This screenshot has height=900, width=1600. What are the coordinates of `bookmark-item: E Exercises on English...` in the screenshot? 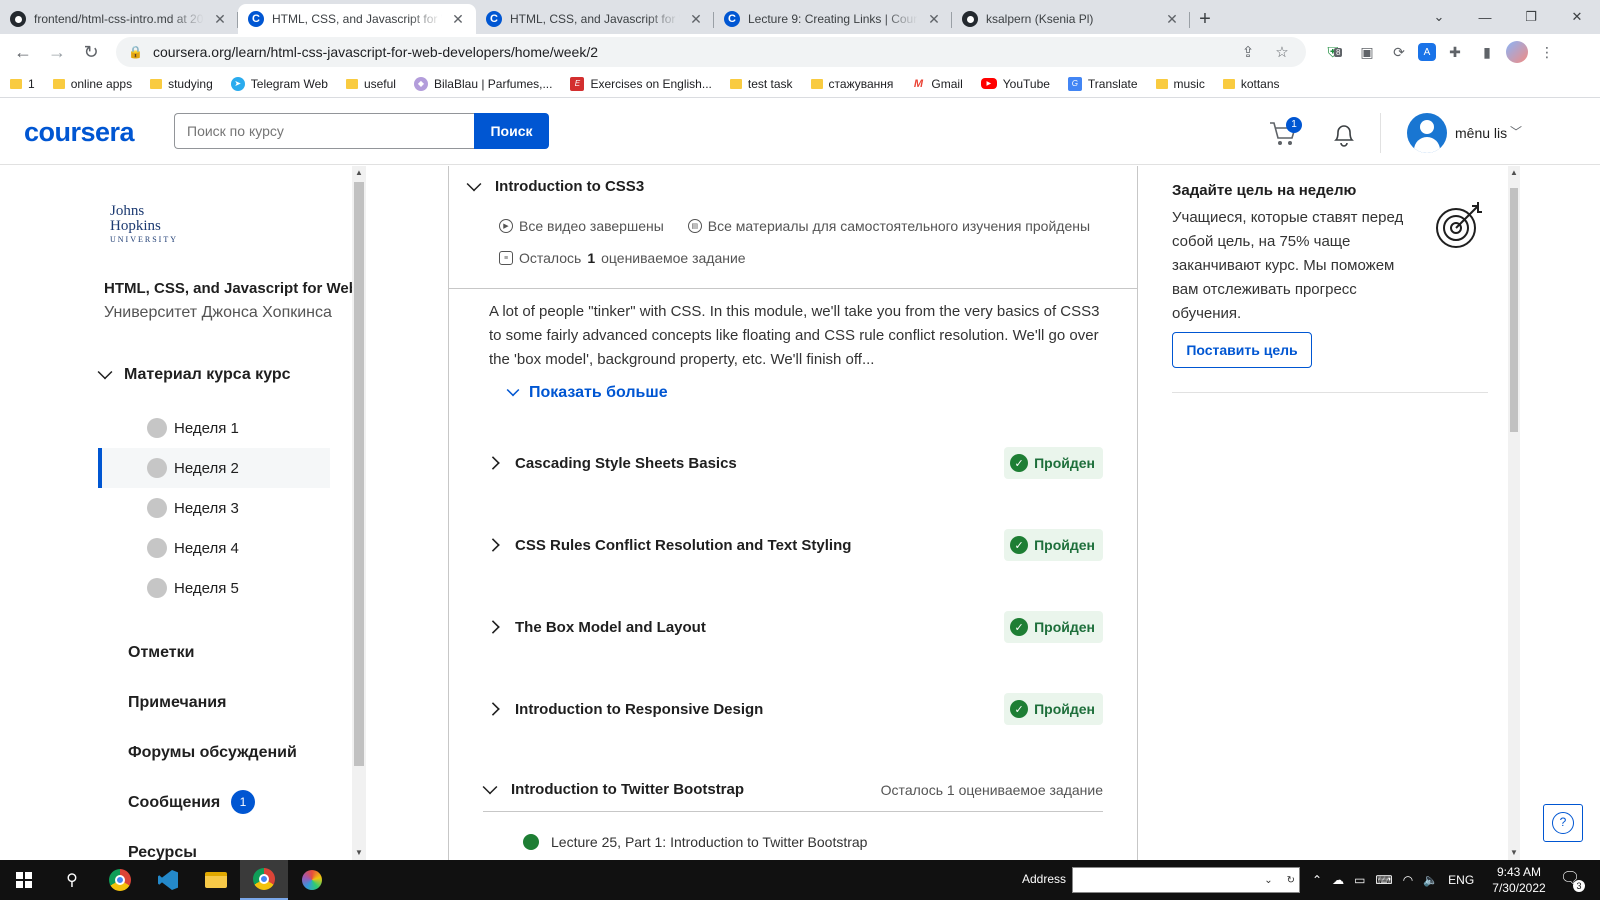 It's located at (641, 83).